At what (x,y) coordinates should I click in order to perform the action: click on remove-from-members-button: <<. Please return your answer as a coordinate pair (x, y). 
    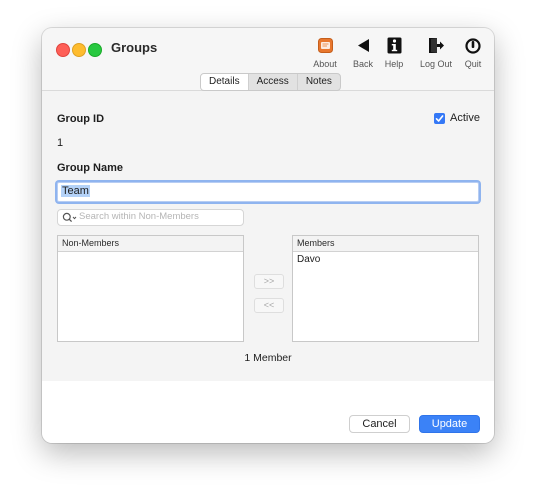
    Looking at the image, I should click on (269, 305).